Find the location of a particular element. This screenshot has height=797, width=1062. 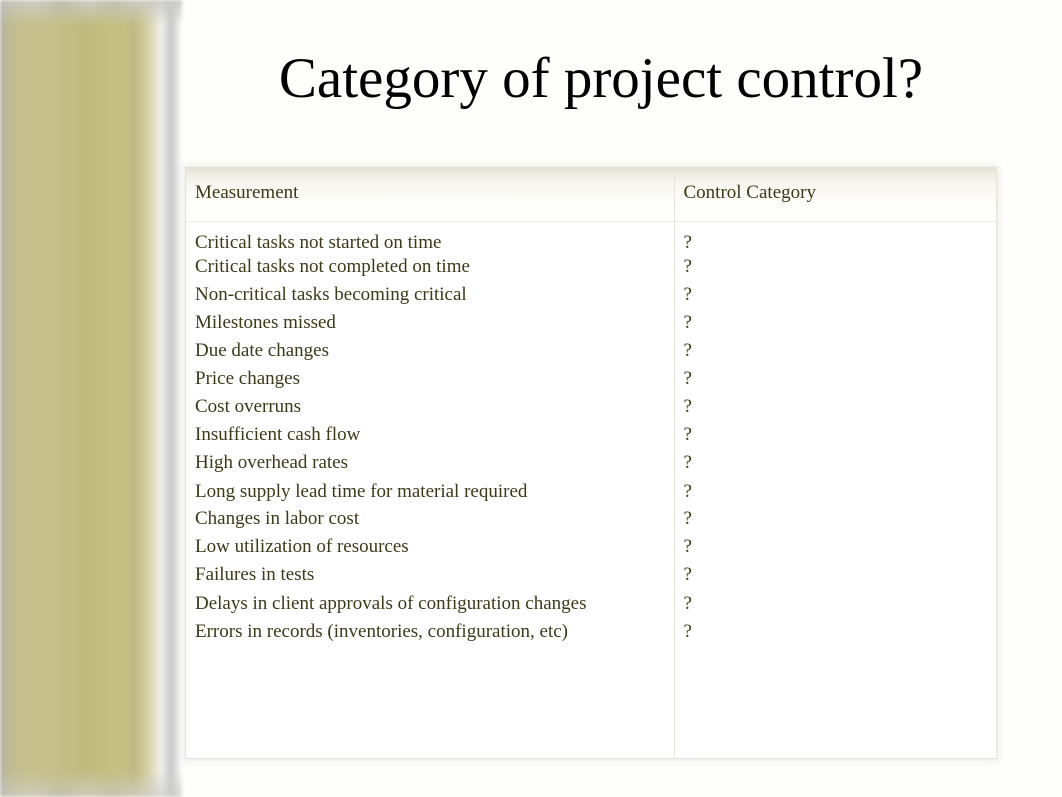

table-row: Critical tasks not completed on time? is located at coordinates (591, 267).